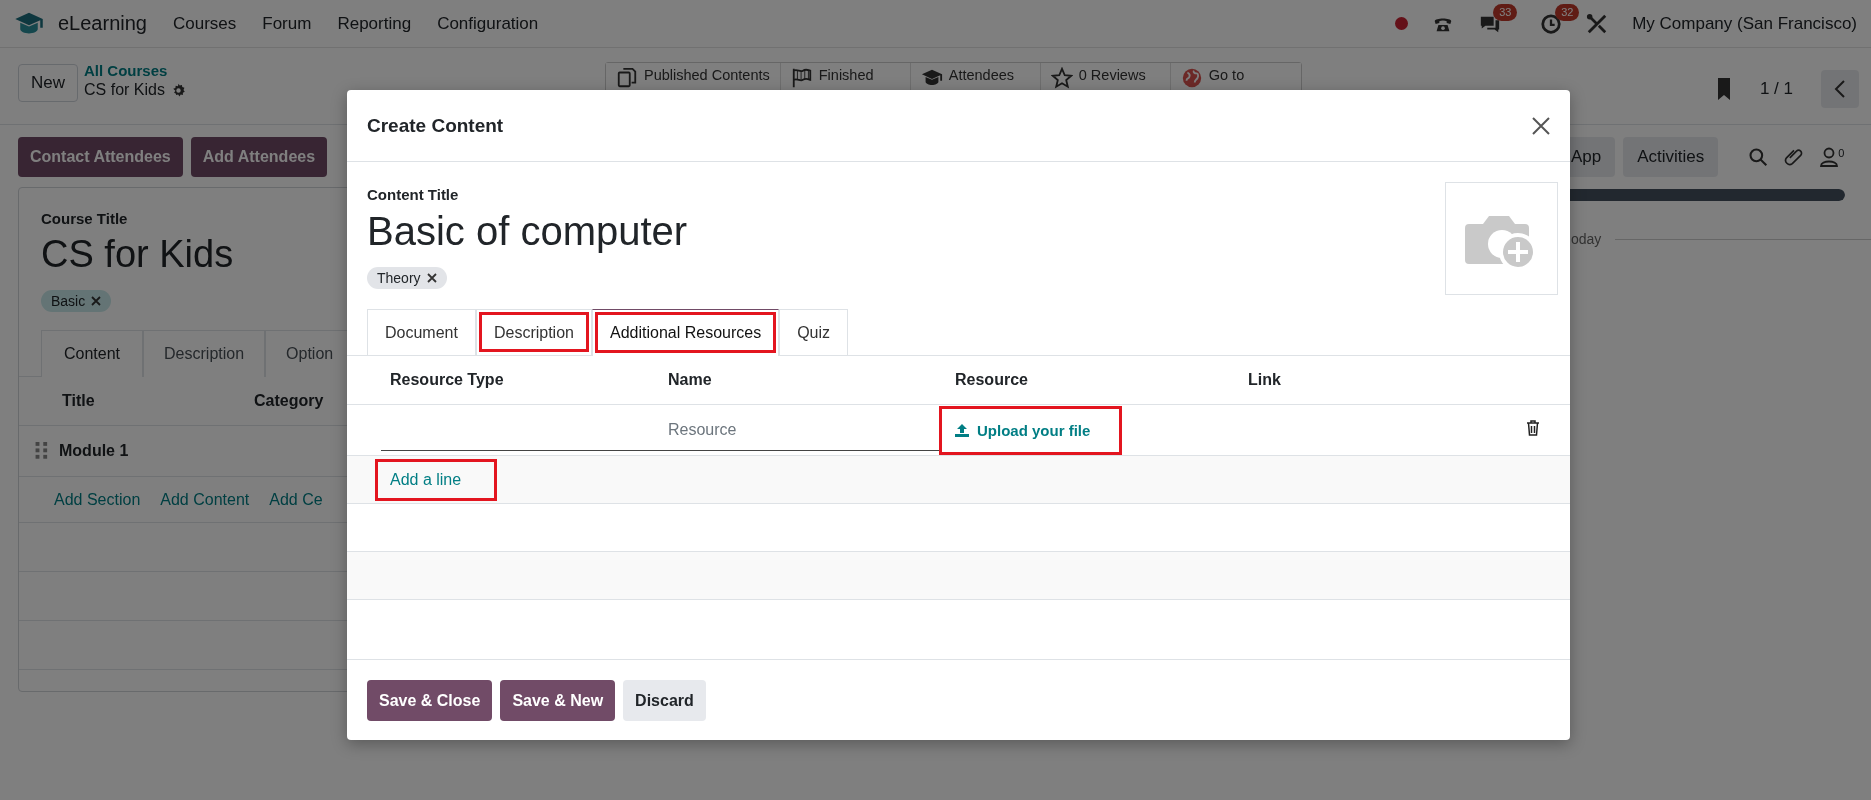  I want to click on paperclip-icon, so click(1794, 157).